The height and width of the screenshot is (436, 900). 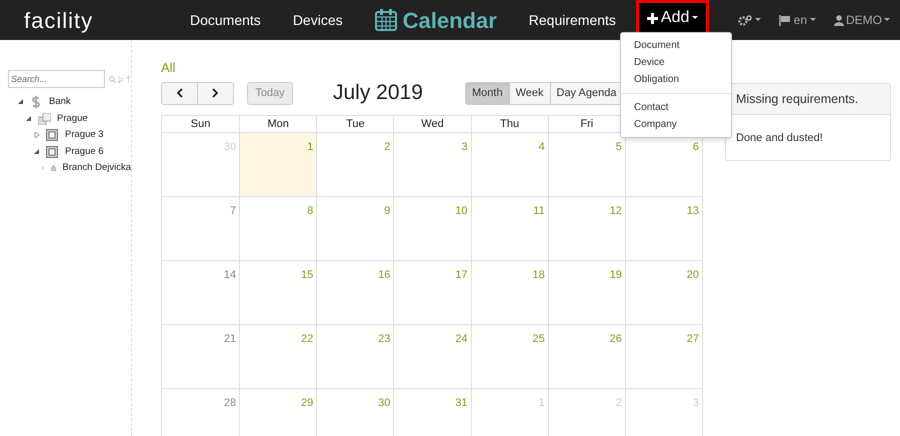 What do you see at coordinates (797, 20) in the screenshot?
I see `language-menu: en` at bounding box center [797, 20].